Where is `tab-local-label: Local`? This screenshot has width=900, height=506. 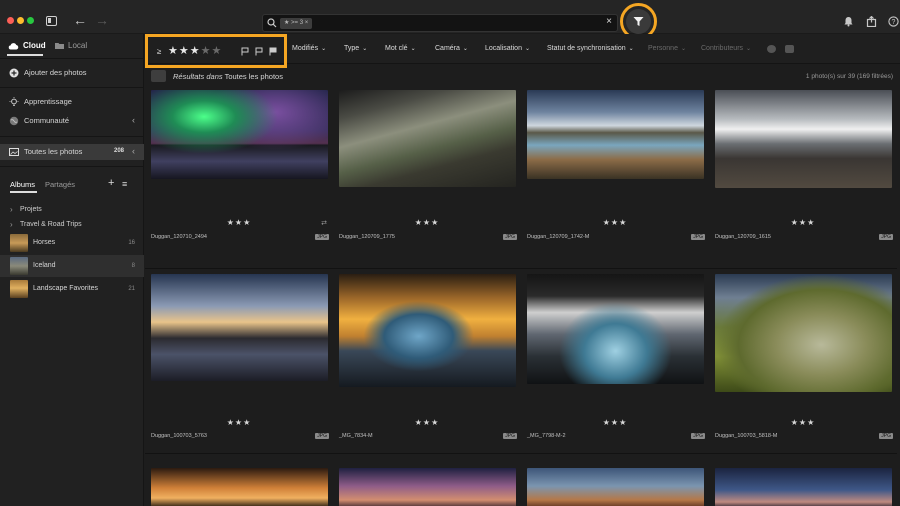
tab-local-label: Local is located at coordinates (78, 45).